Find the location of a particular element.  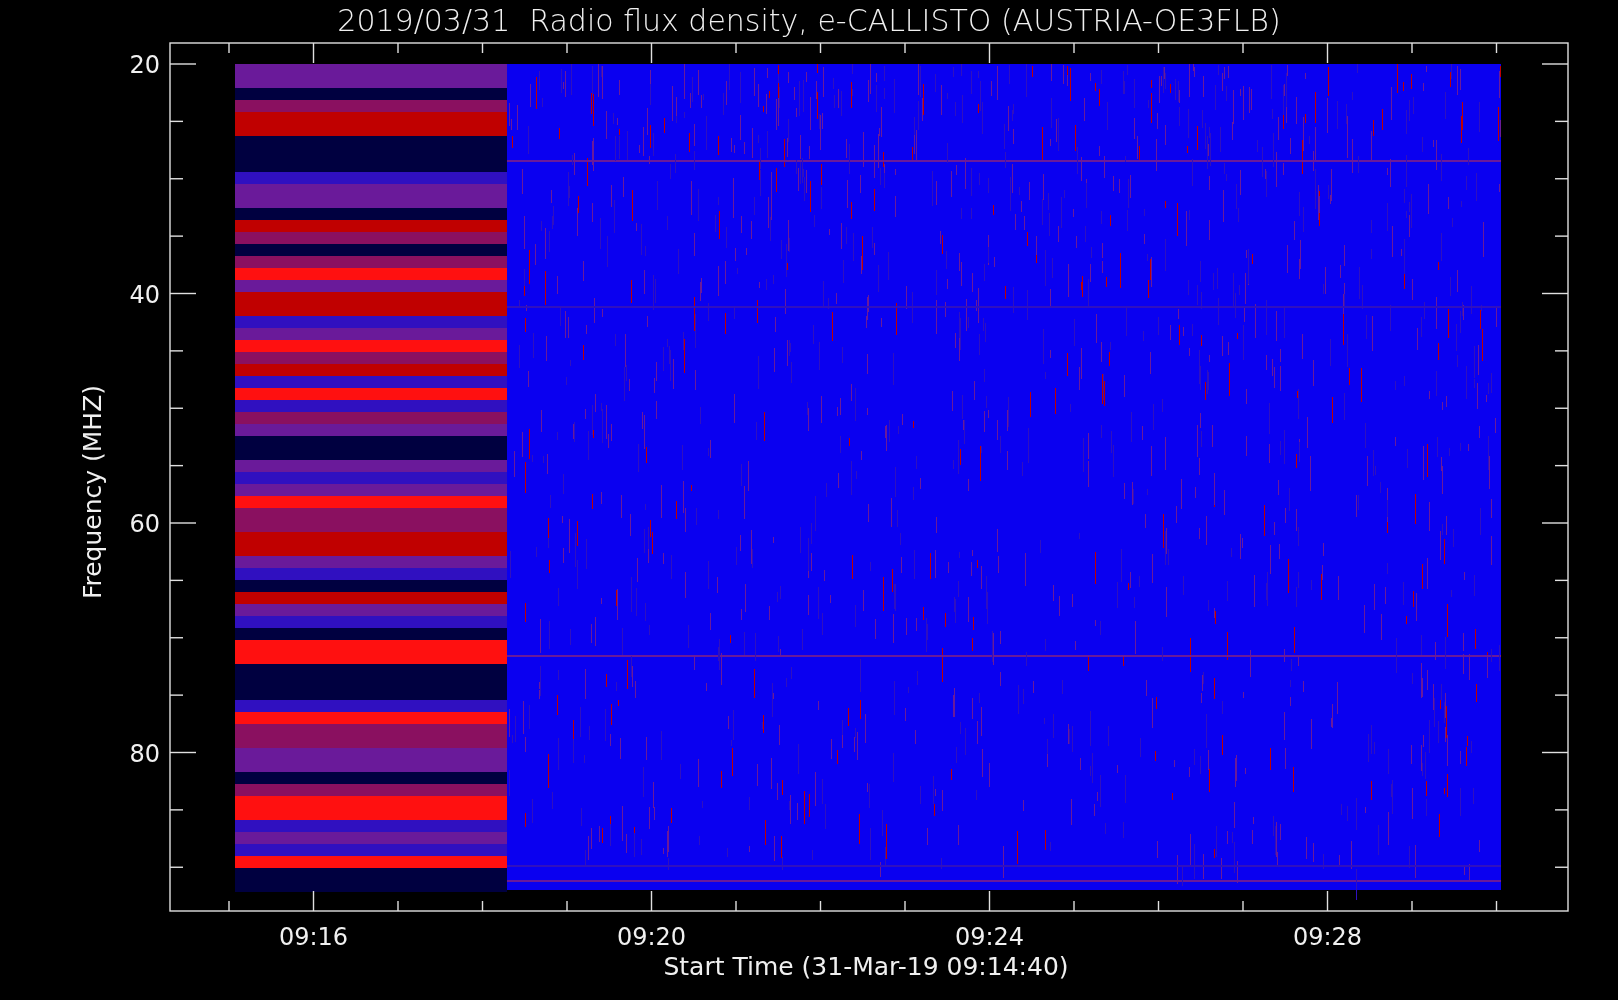

y-axis-label: Frequency (MHZ) is located at coordinates (92, 492).